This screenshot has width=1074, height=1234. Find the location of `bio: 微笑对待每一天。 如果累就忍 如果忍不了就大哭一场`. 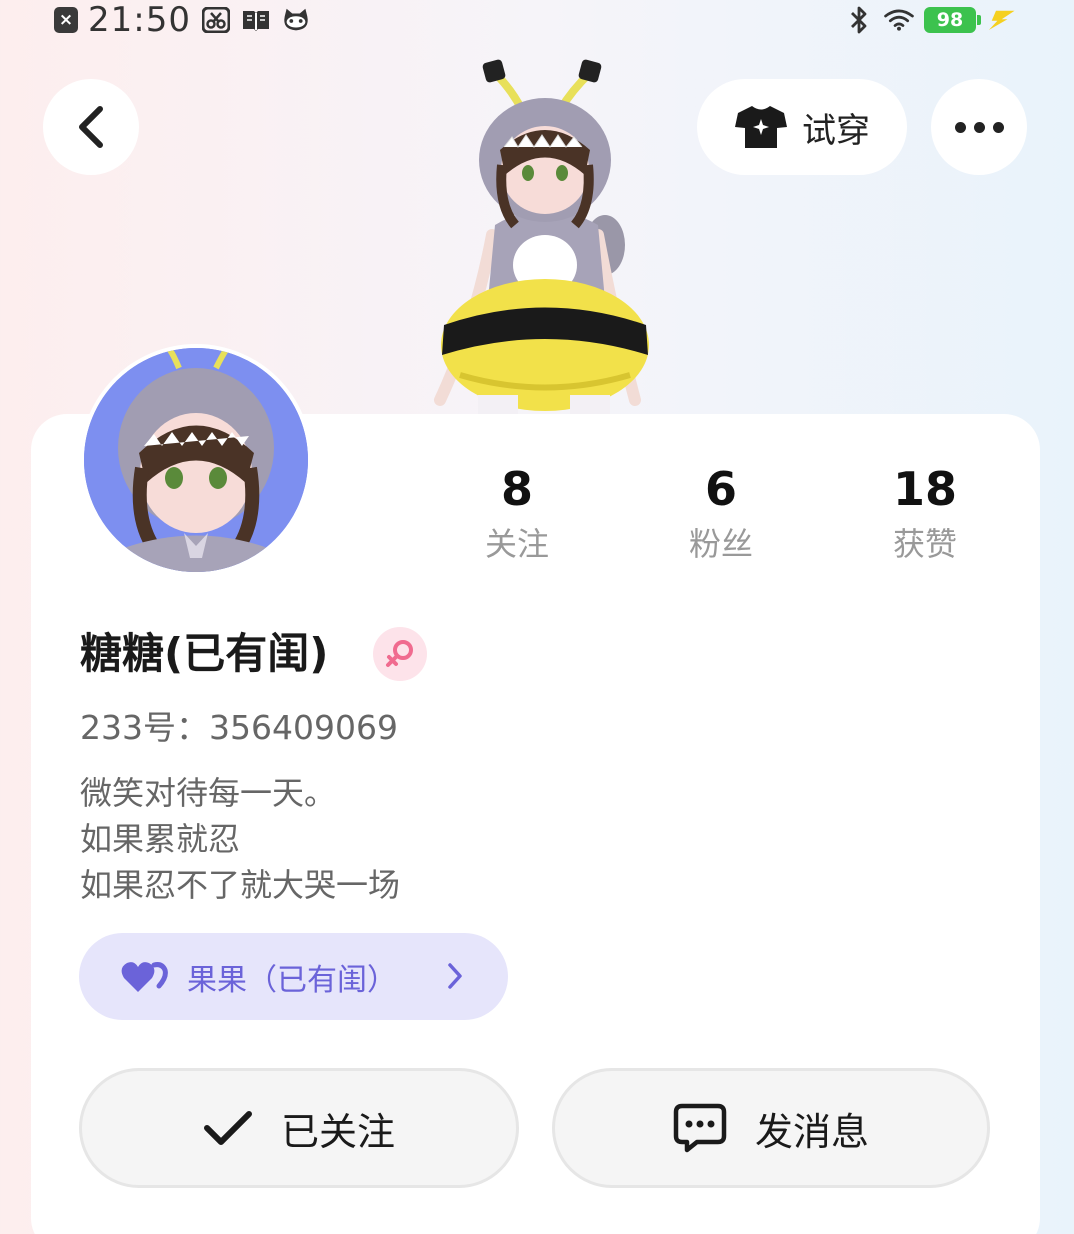

bio: 微笑对待每一天。 如果累就忍 如果忍不了就大哭一场 is located at coordinates (240, 839).